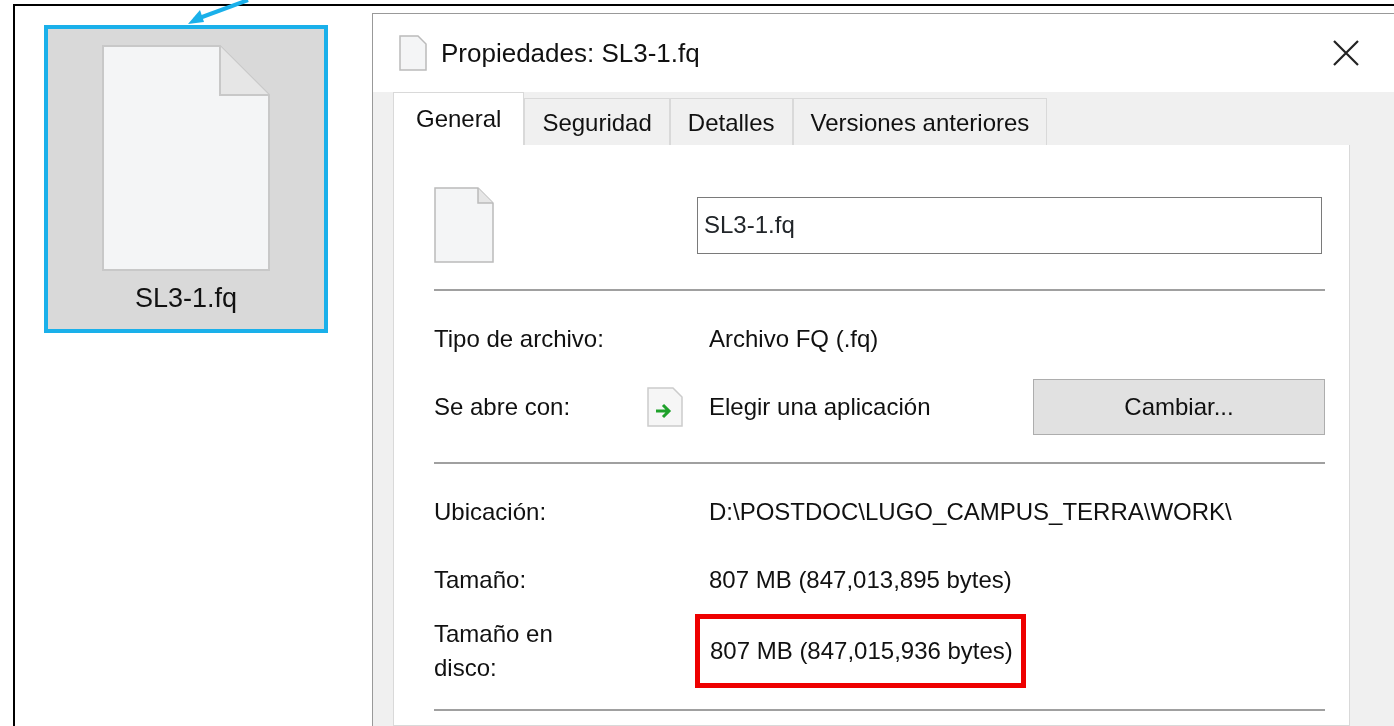  Describe the element at coordinates (481, 580) in the screenshot. I see `field-label: Tamaño:` at that location.